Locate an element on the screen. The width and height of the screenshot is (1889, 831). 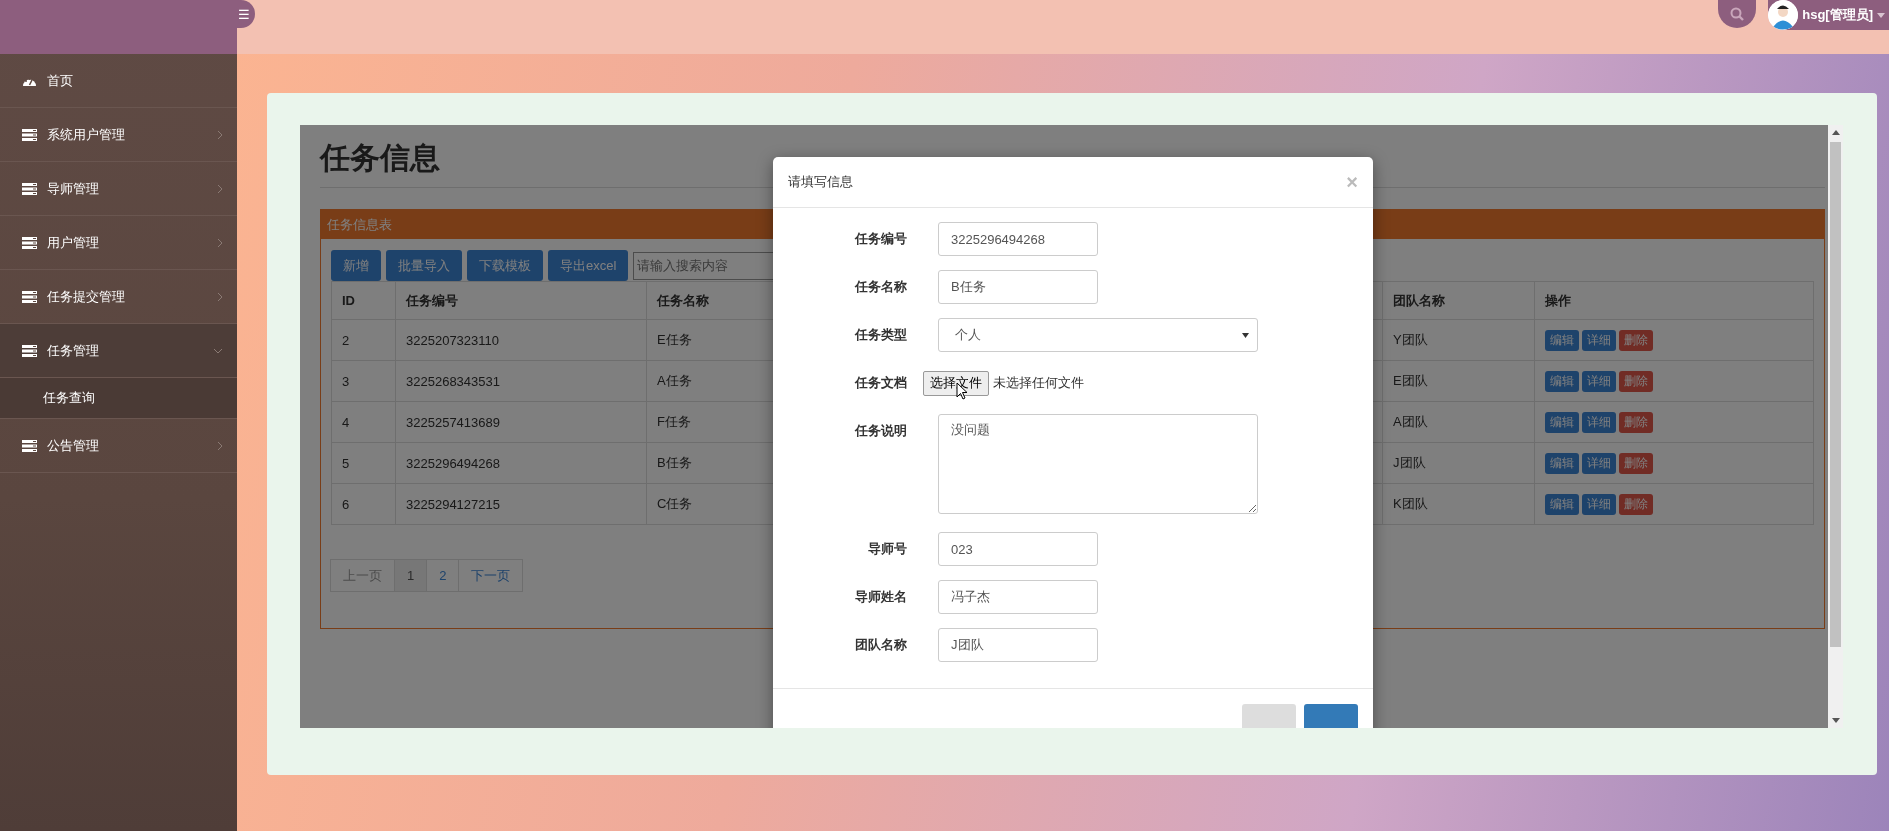
input-field: J团队 is located at coordinates (1018, 645).